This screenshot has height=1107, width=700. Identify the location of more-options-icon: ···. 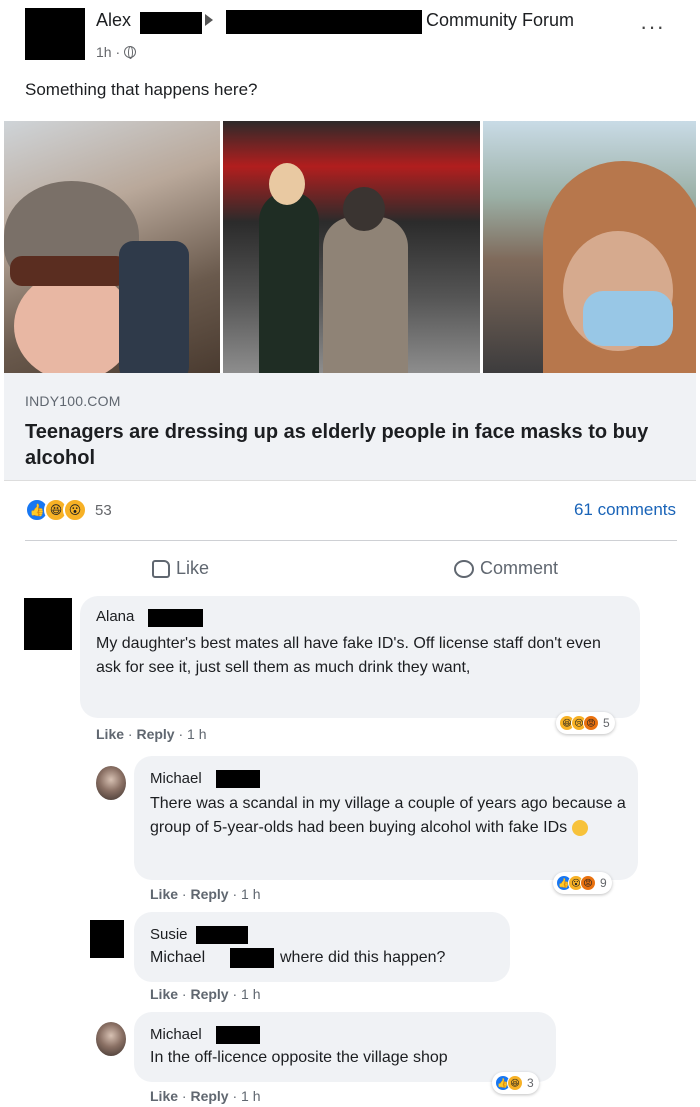
(652, 27).